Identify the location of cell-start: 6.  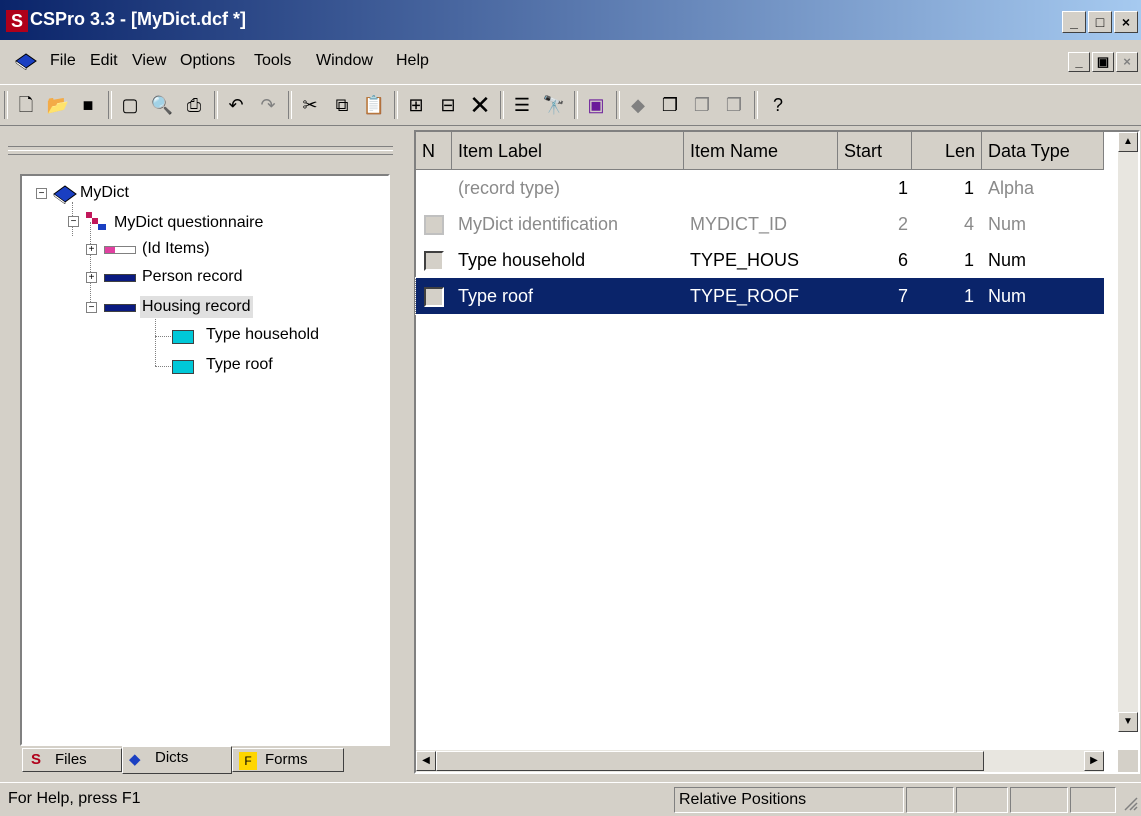
(903, 260).